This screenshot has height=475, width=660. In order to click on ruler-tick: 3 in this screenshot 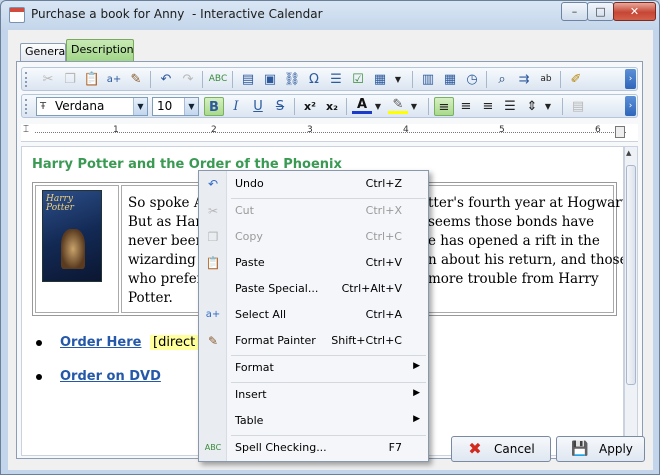, I will do `click(310, 130)`.